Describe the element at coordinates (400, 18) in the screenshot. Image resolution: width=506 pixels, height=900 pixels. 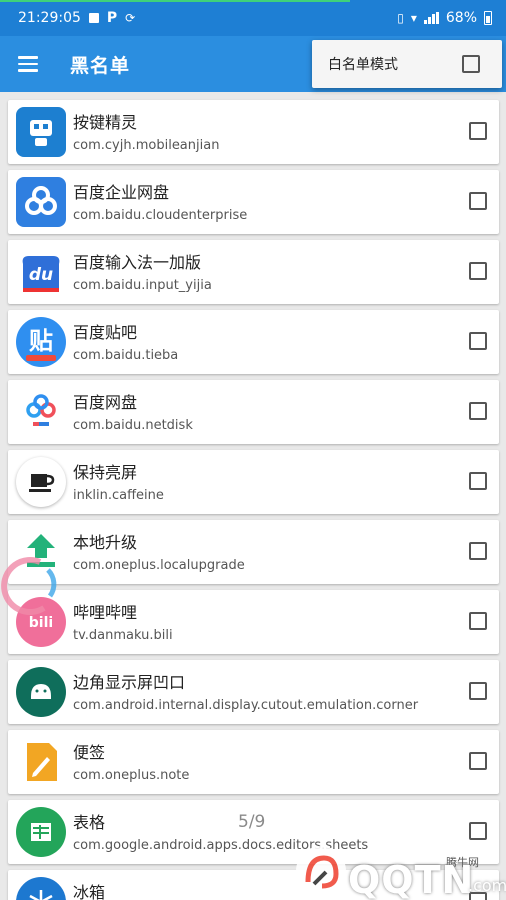
I see `phone-icon: ▯` at that location.